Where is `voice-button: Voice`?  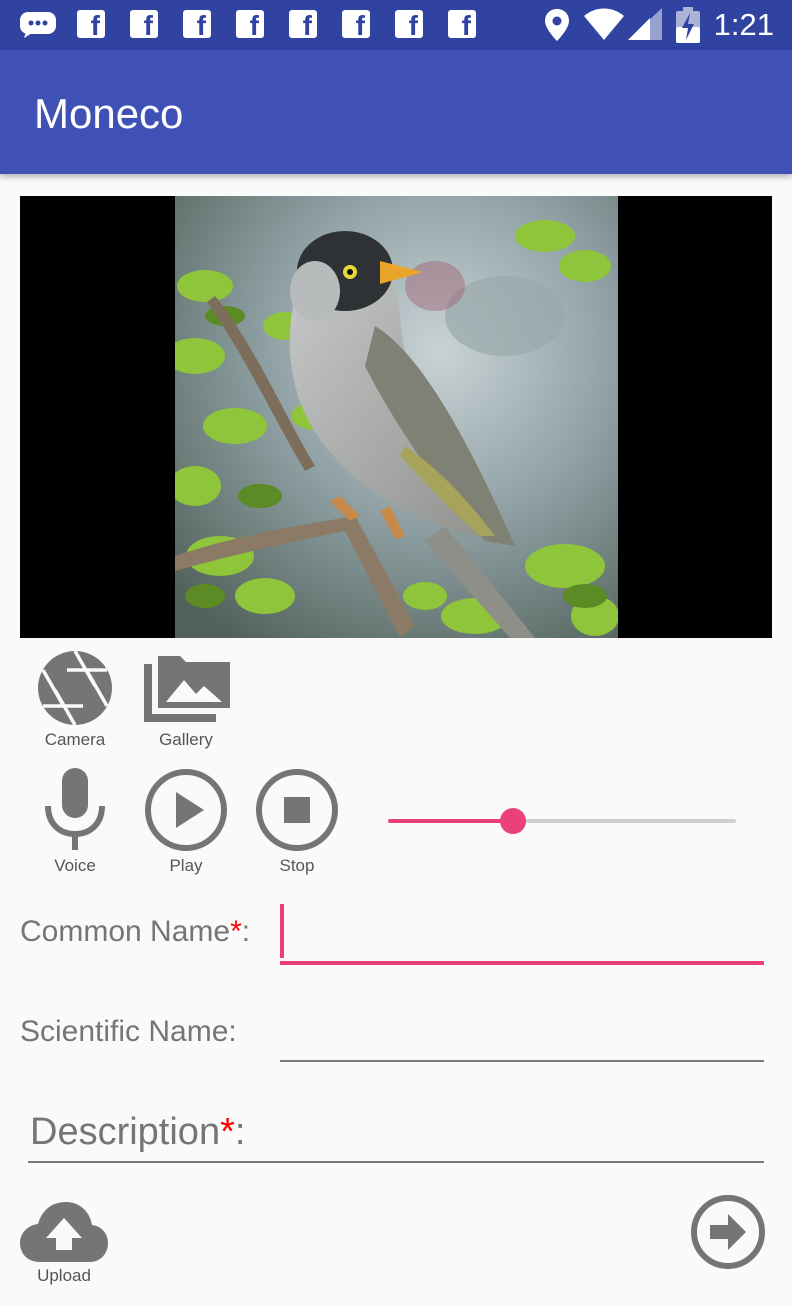 voice-button: Voice is located at coordinates (75, 822).